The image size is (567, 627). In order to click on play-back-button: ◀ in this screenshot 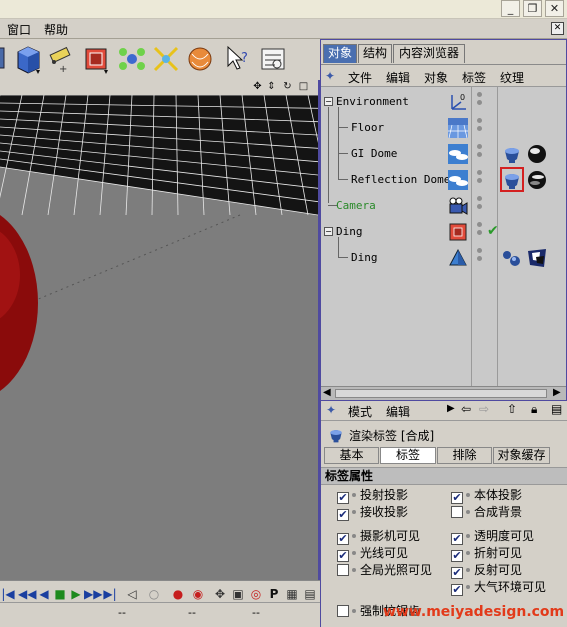, I will do `click(44, 594)`.